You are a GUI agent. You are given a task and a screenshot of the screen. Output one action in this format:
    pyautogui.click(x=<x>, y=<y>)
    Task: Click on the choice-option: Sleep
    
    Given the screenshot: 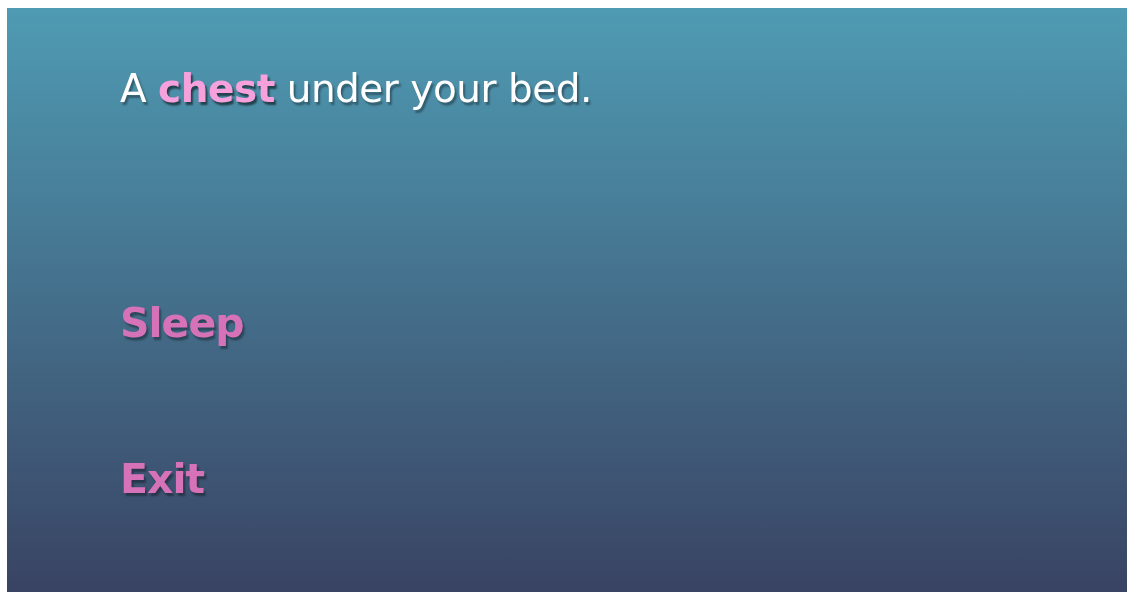 What is the action you would take?
    pyautogui.click(x=182, y=323)
    